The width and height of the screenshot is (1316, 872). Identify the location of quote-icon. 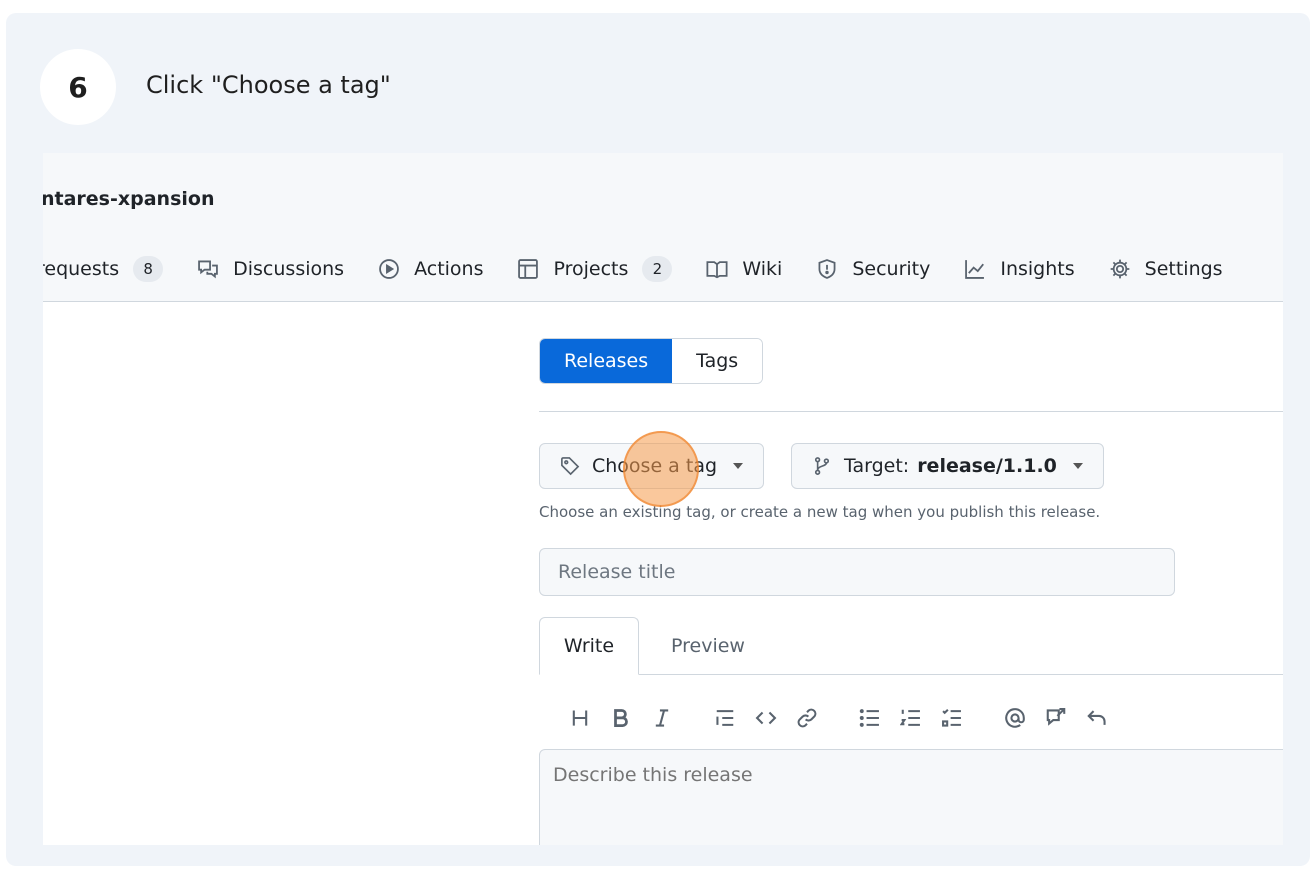
(725, 718).